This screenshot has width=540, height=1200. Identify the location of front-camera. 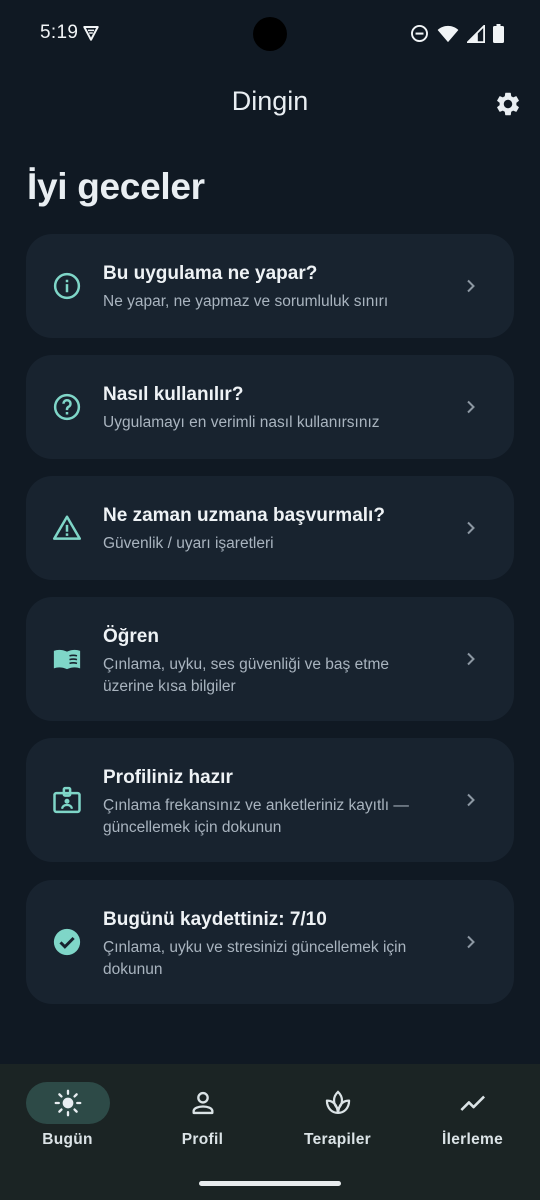
(270, 34).